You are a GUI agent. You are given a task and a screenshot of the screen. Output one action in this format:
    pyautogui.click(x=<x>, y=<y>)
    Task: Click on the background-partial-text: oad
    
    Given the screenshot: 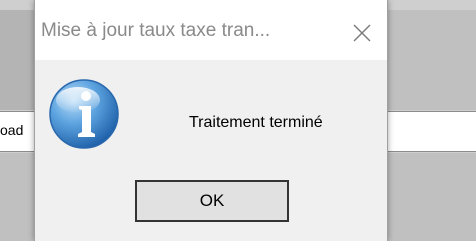 What is the action you would take?
    pyautogui.click(x=12, y=130)
    